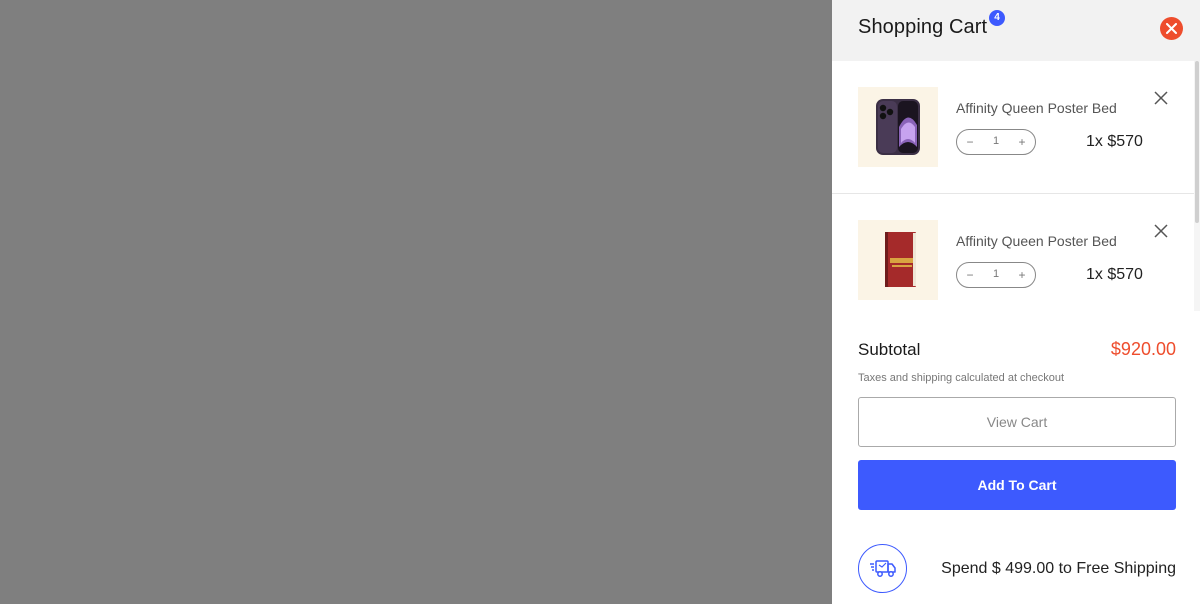 The height and width of the screenshot is (604, 1200). I want to click on close-cart-button, so click(1171, 28).